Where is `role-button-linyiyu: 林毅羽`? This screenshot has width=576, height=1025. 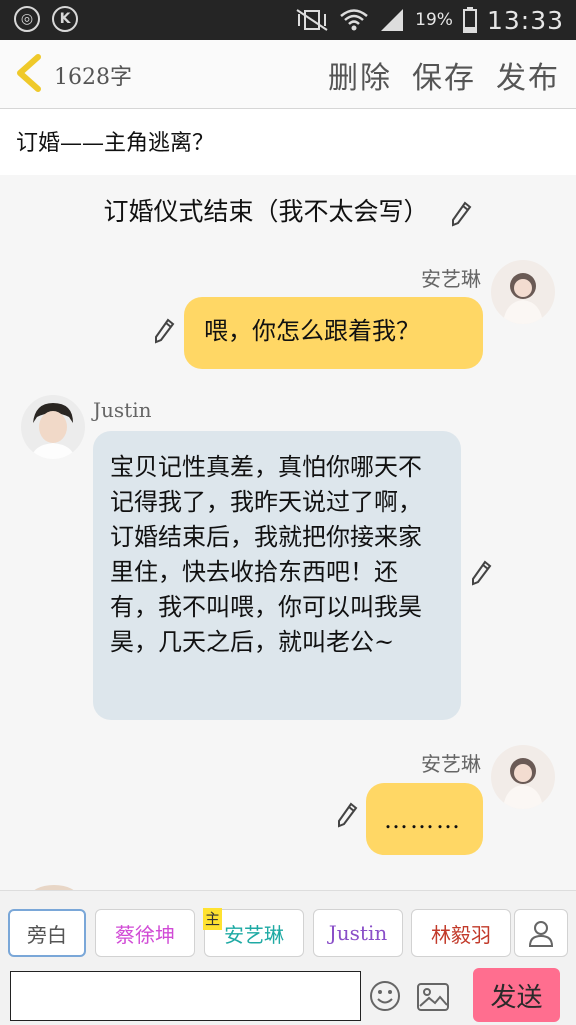 role-button-linyiyu: 林毅羽 is located at coordinates (461, 933).